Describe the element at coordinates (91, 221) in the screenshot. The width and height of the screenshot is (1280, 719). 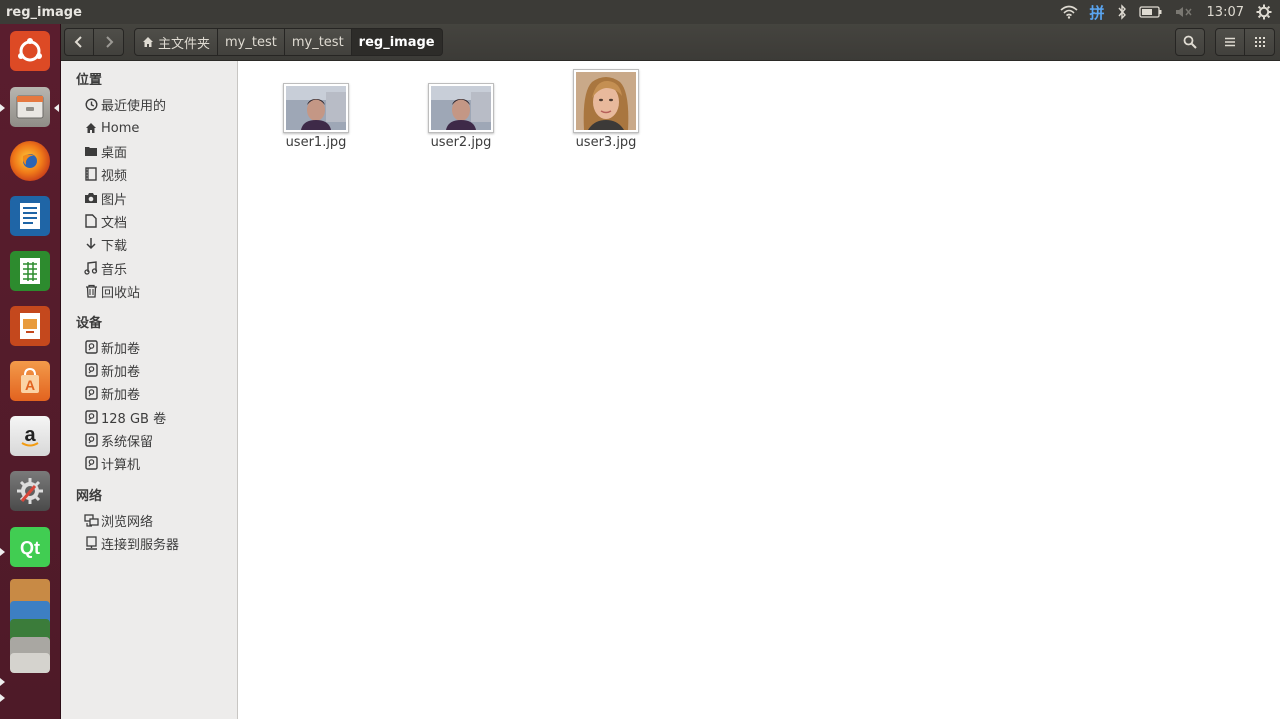
I see `document-icon` at that location.